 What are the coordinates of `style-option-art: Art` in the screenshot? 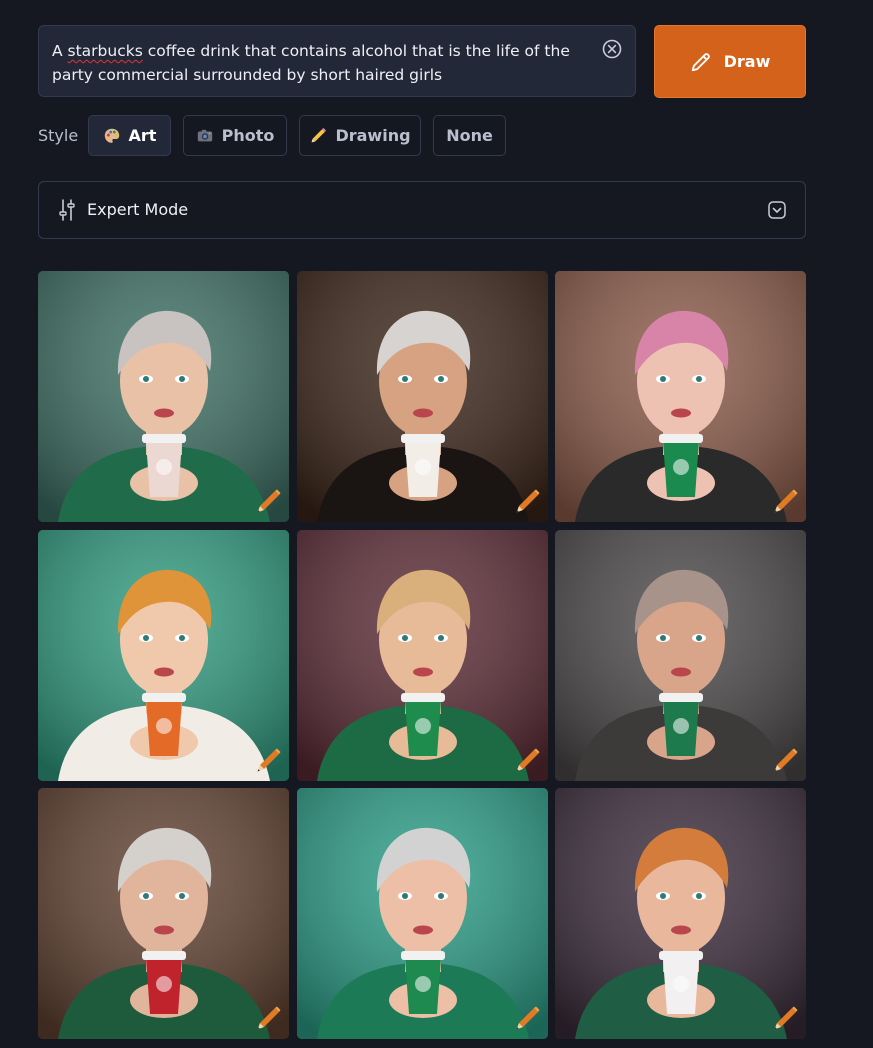 It's located at (129, 135).